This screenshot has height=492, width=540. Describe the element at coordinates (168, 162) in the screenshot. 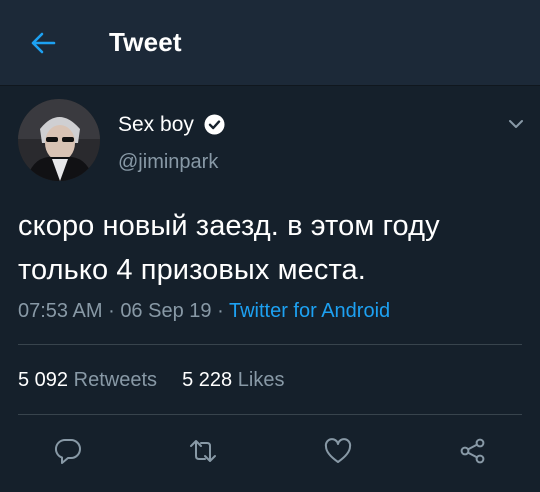

I see `author-handle: @jiminpark` at that location.